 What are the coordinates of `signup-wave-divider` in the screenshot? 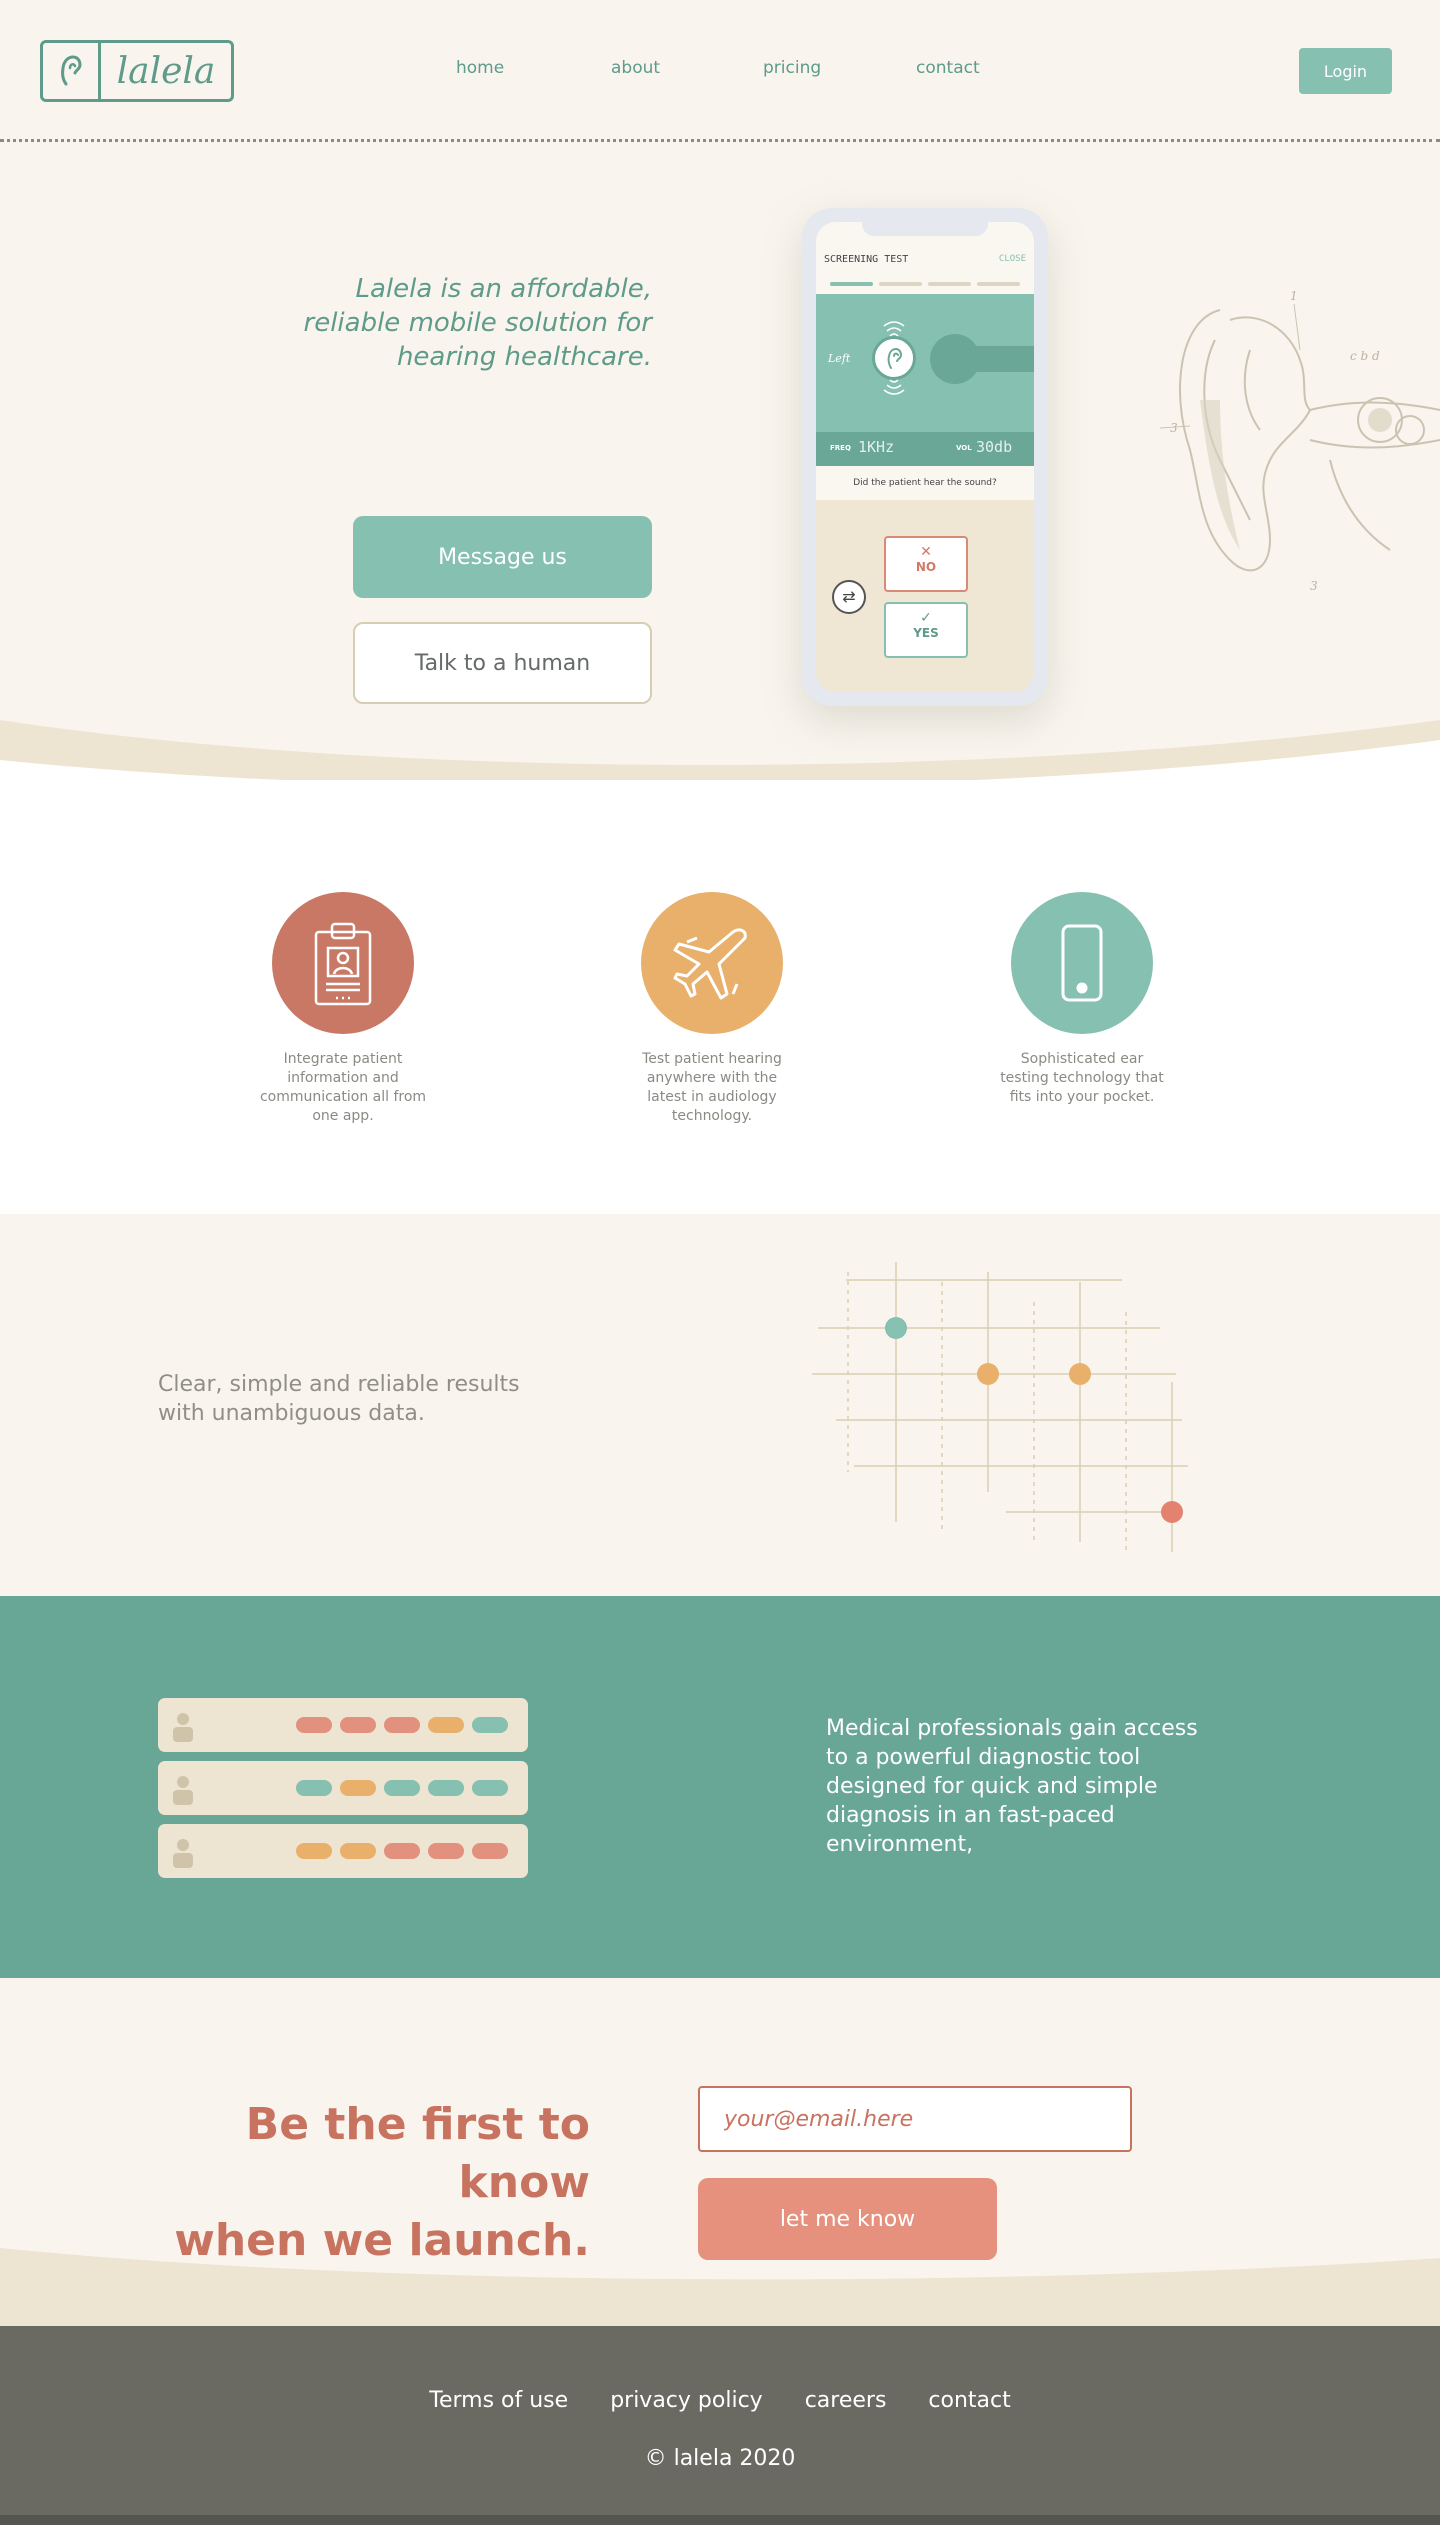 It's located at (720, 2288).